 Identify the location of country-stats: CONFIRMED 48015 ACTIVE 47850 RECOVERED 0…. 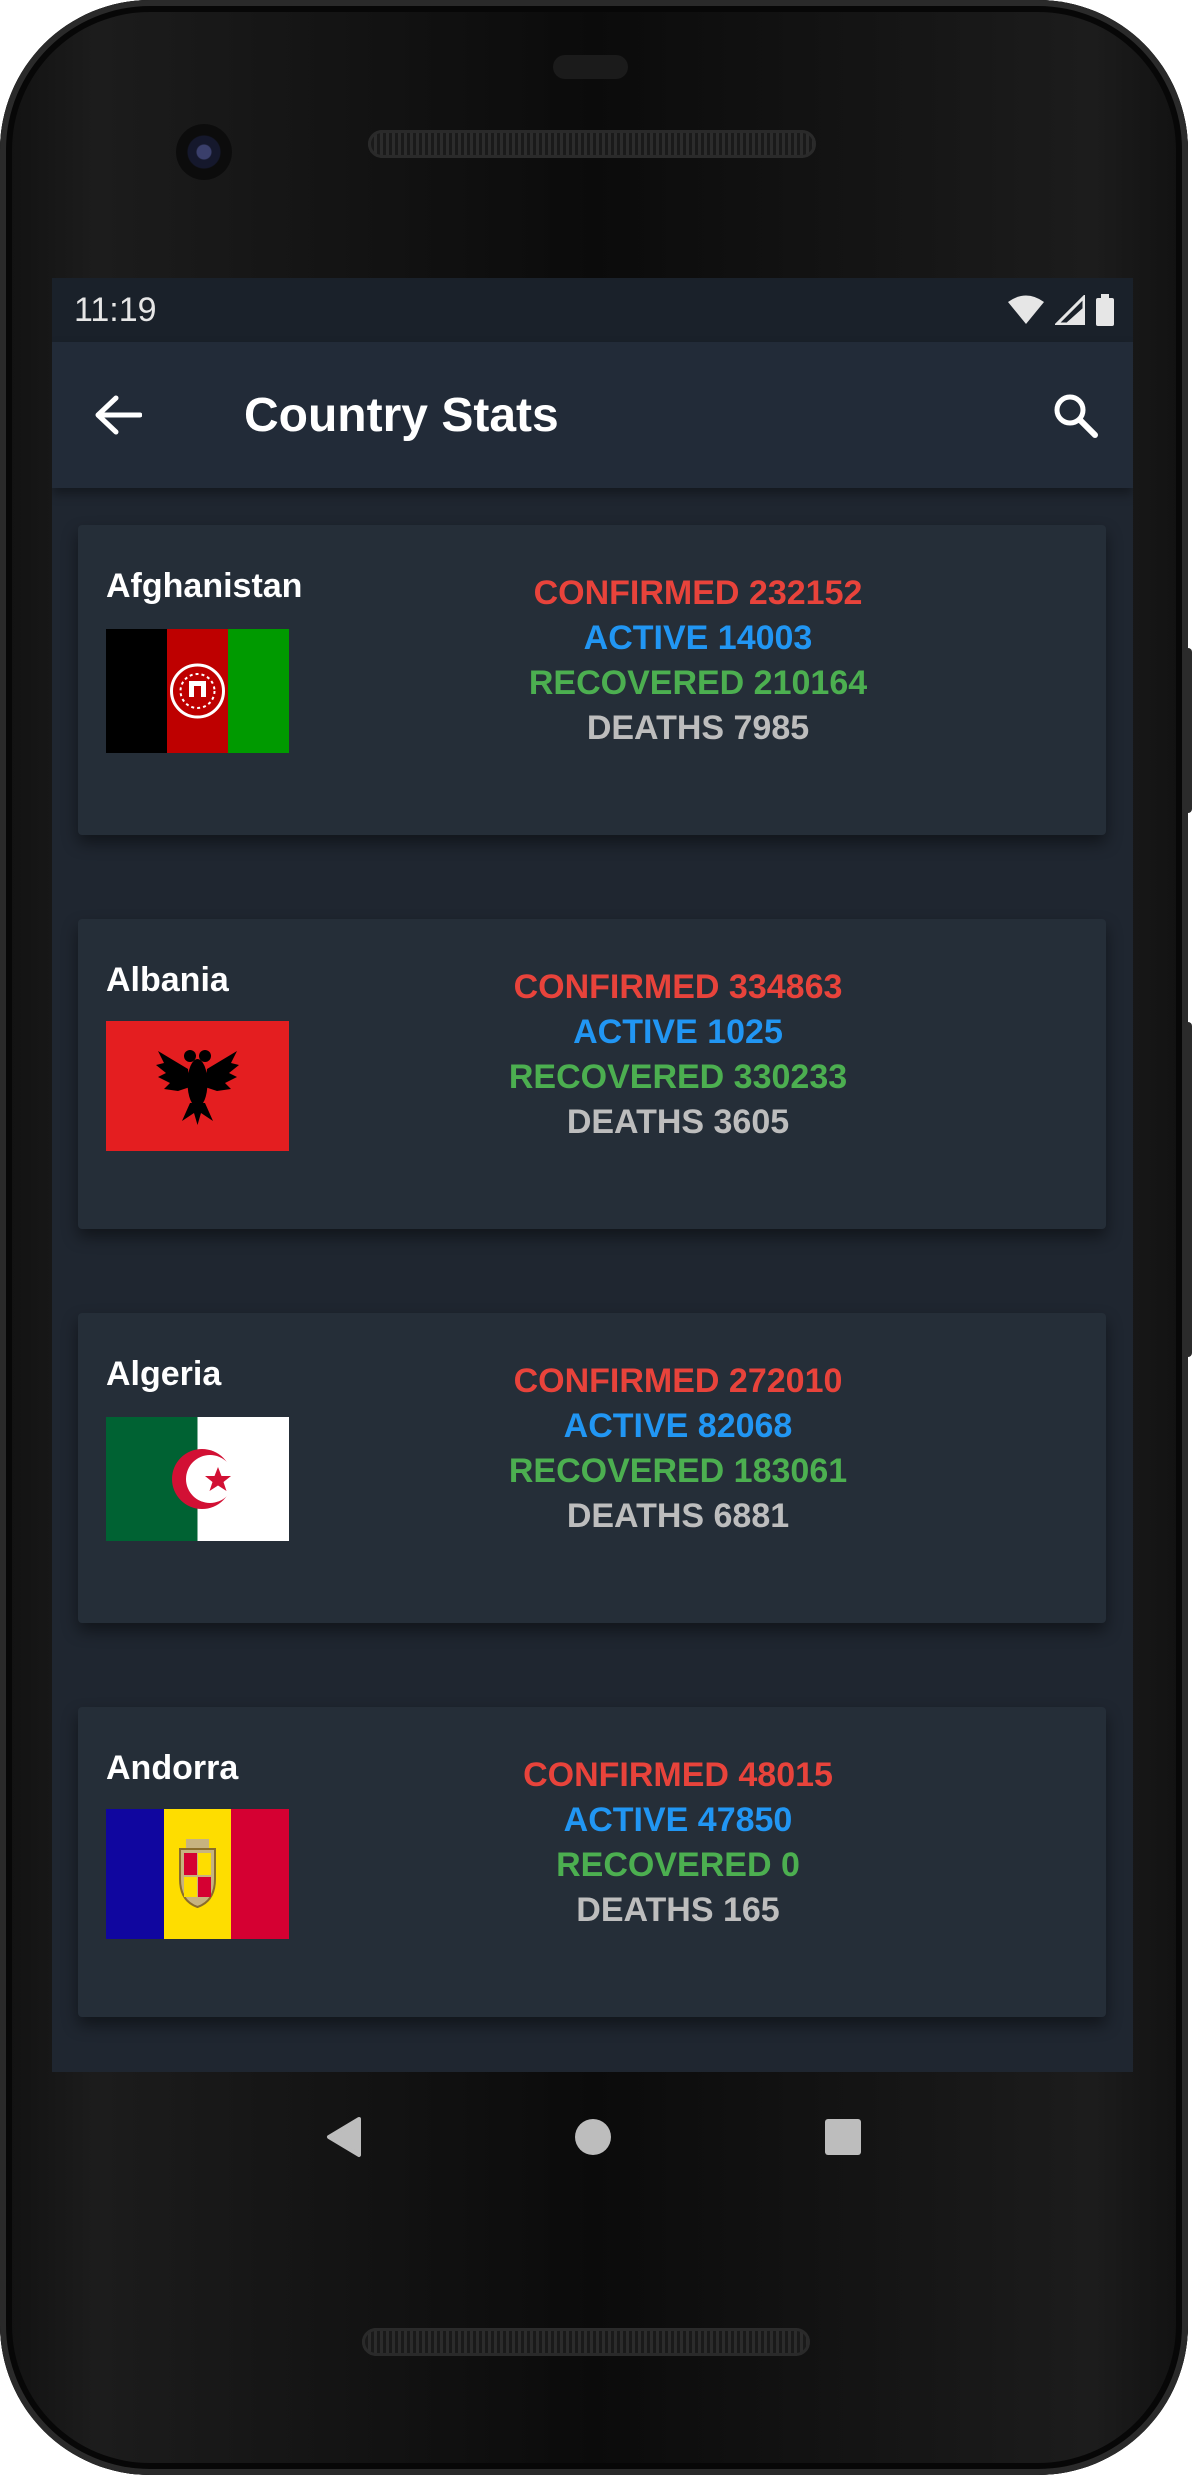
(678, 1843).